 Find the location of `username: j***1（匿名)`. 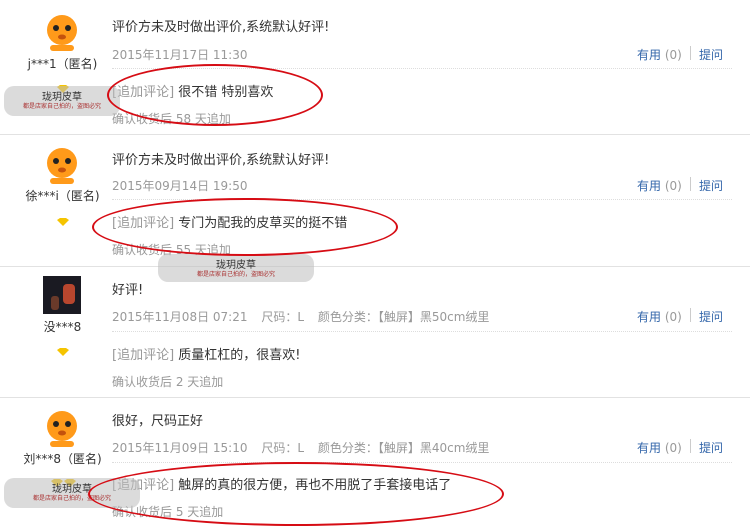

username: j***1（匿名) is located at coordinates (62, 63).